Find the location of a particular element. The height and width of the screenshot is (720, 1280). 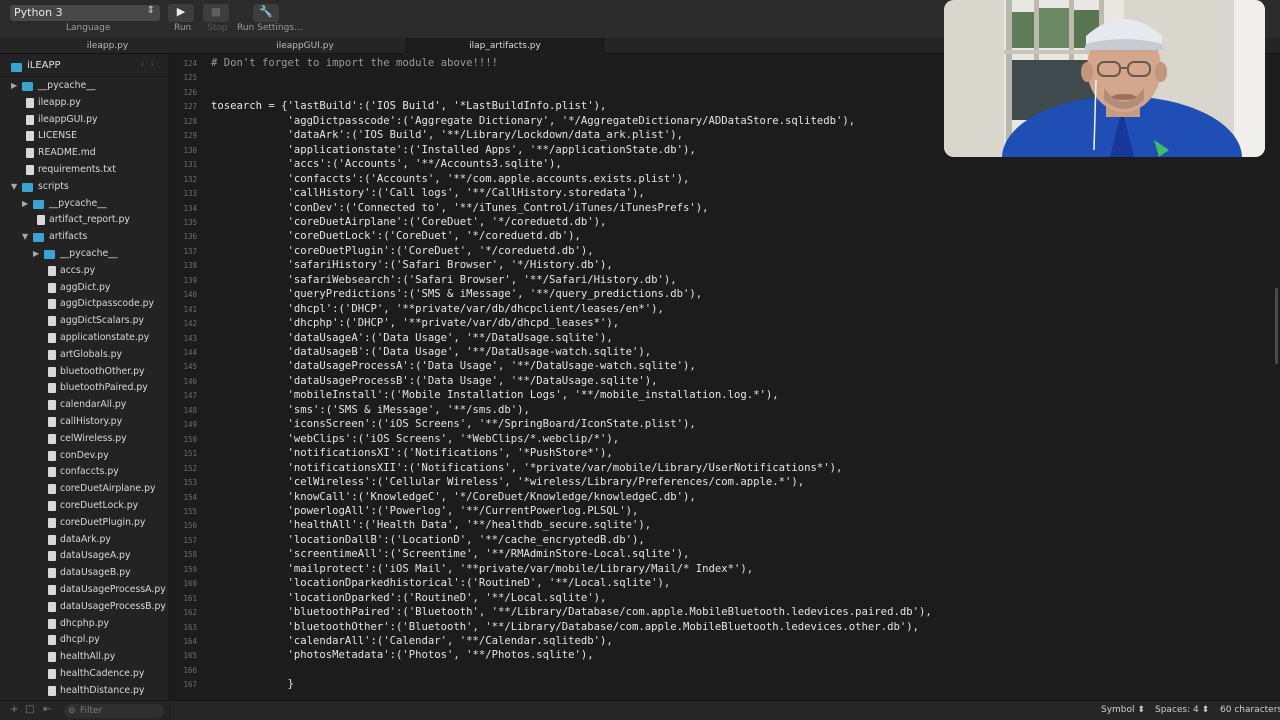

sidebar-file: aggDictScalars.py is located at coordinates (84, 321).